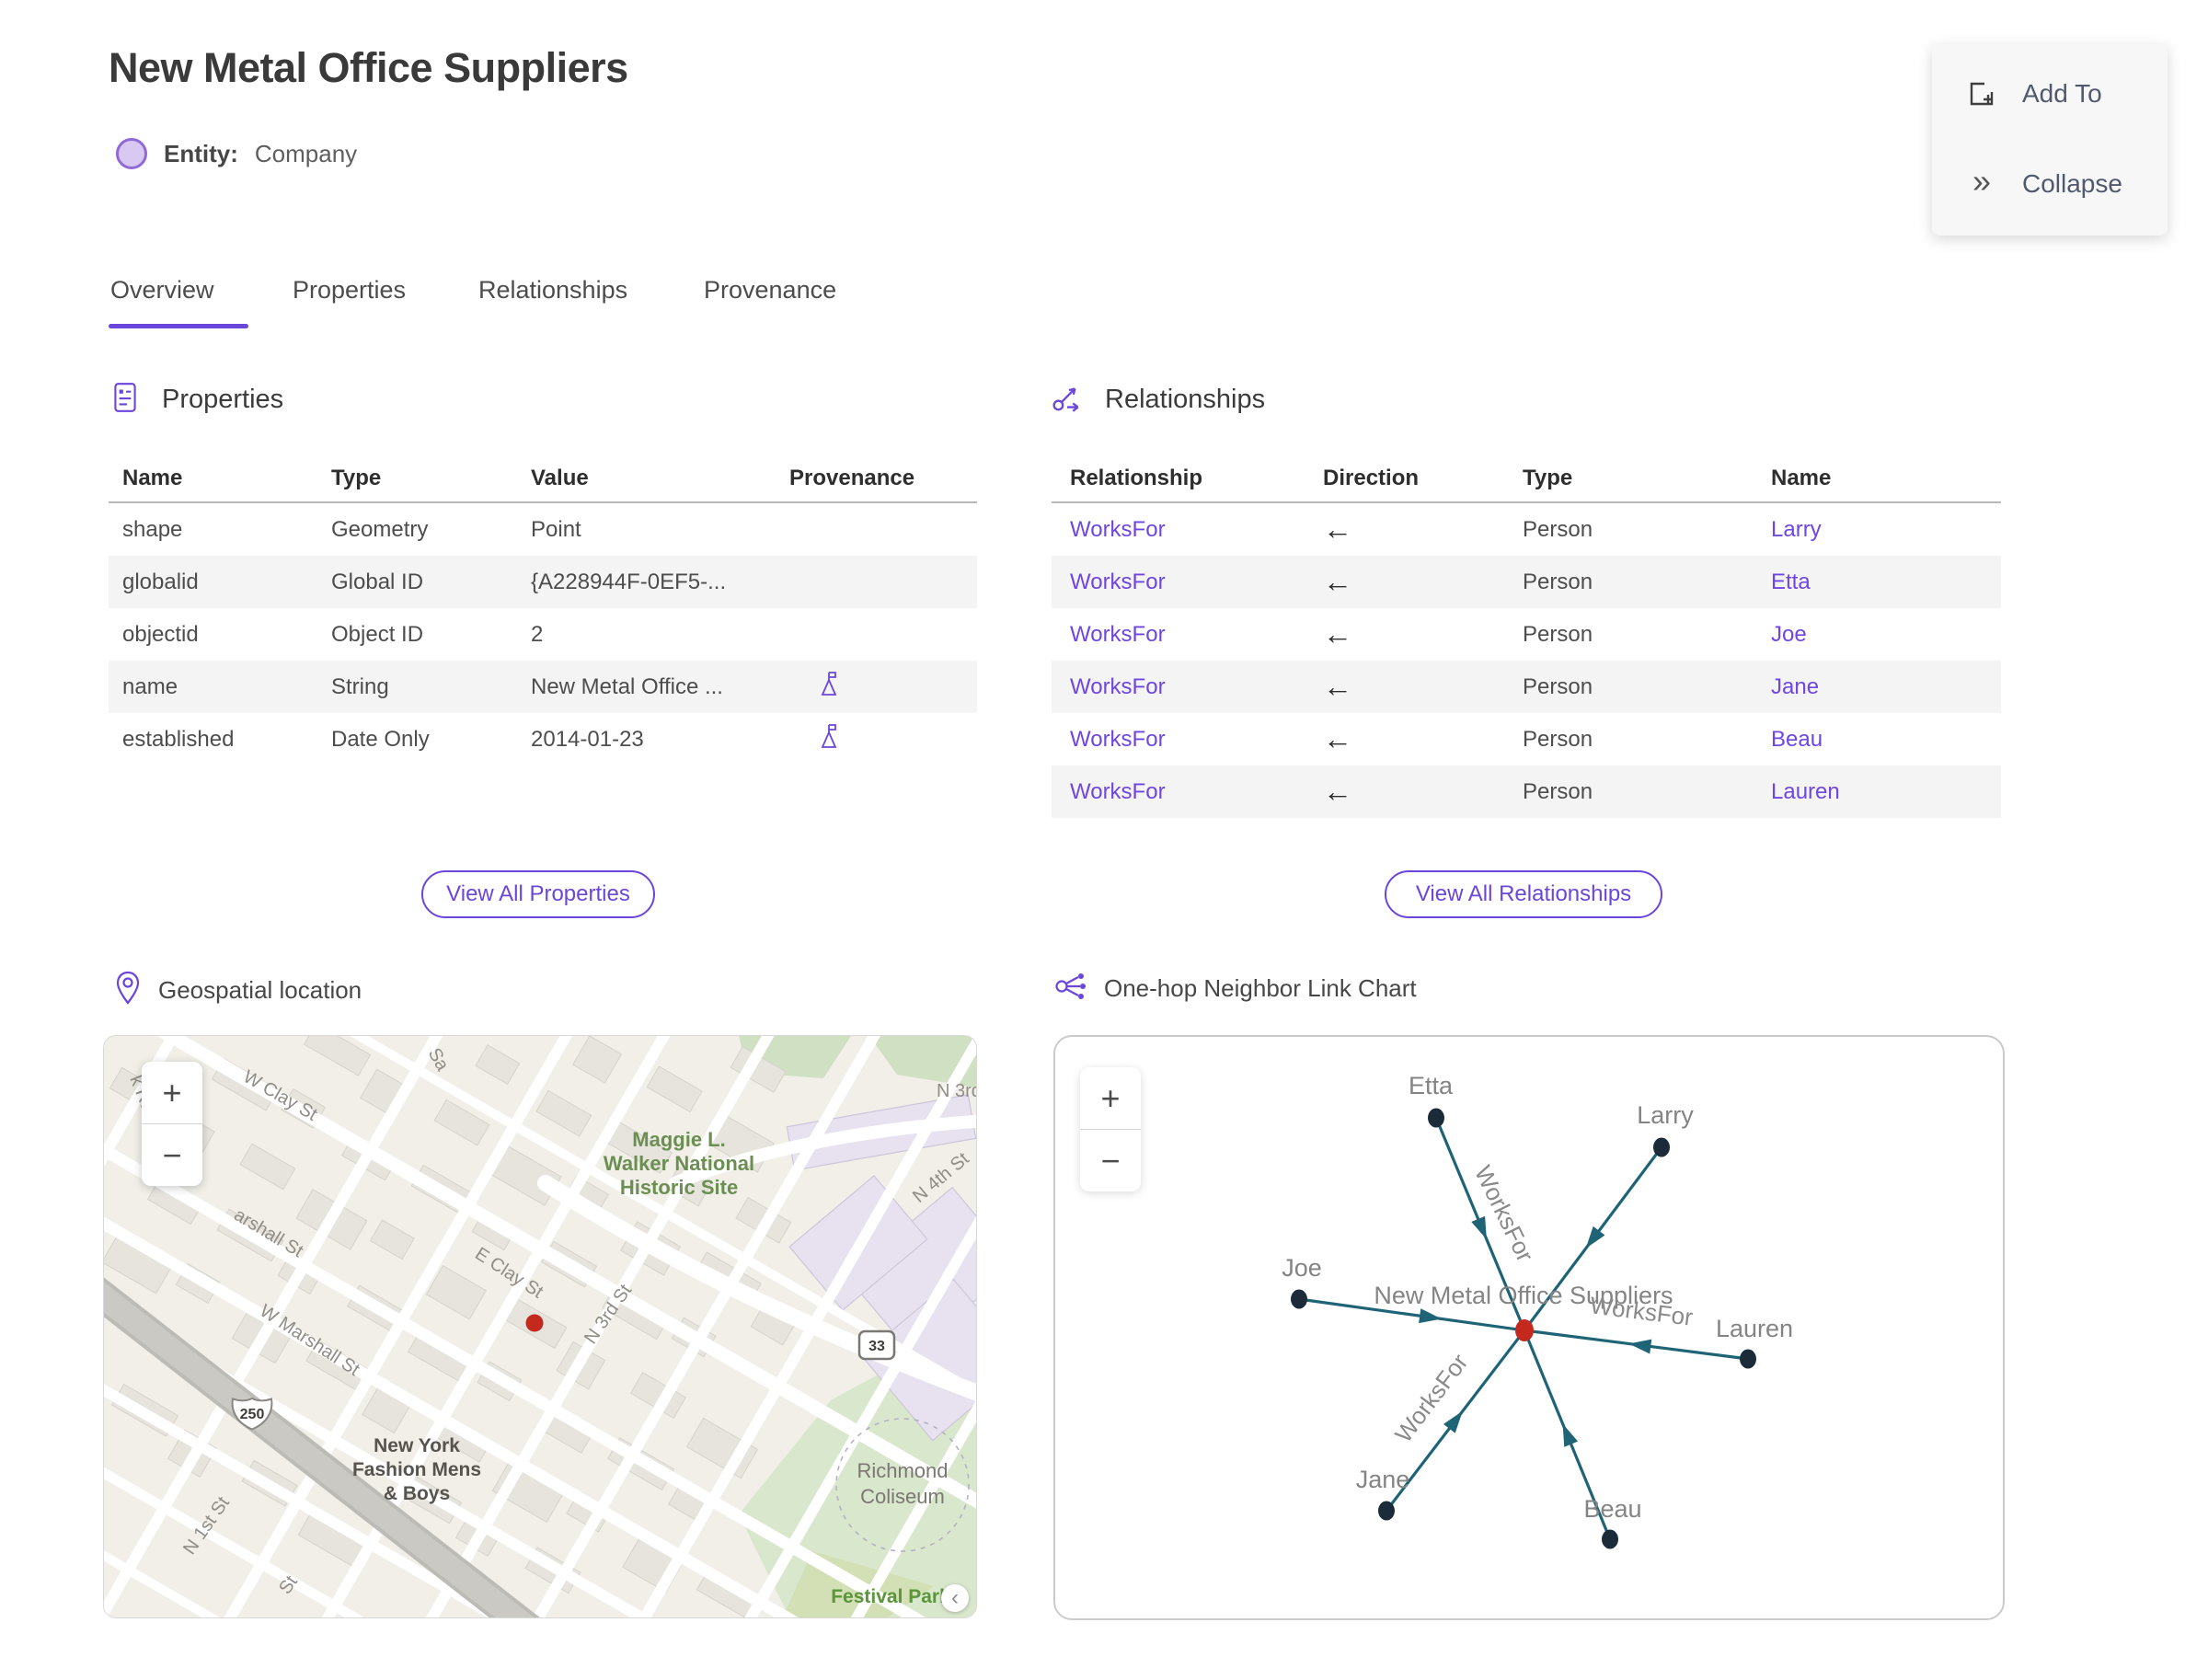  I want to click on map-zoom-out-button: −, so click(172, 1154).